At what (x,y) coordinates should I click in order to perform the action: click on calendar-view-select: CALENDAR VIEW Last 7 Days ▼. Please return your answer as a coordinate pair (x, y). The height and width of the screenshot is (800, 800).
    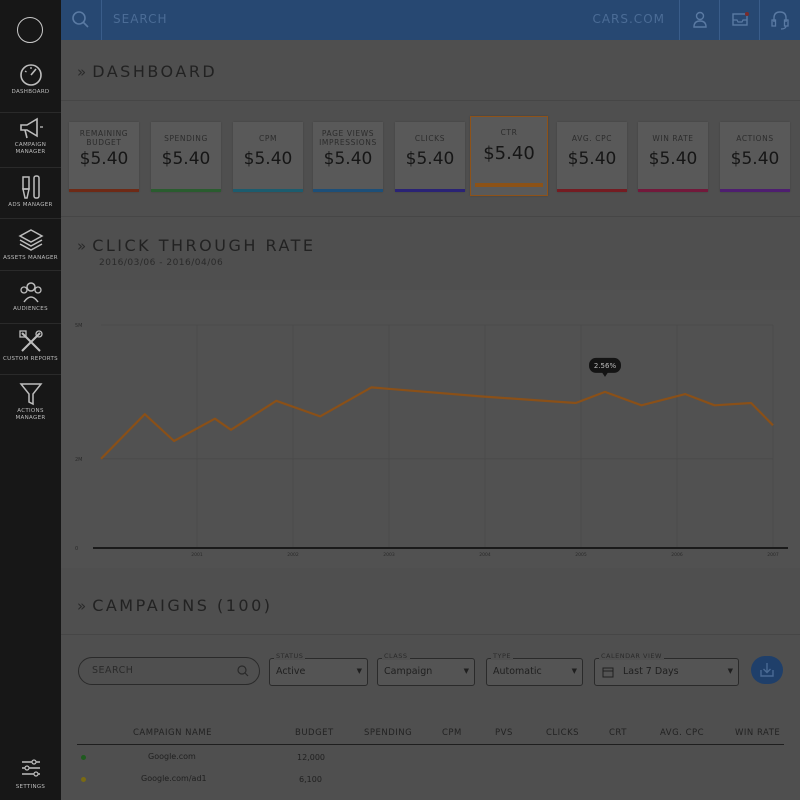
    Looking at the image, I should click on (666, 669).